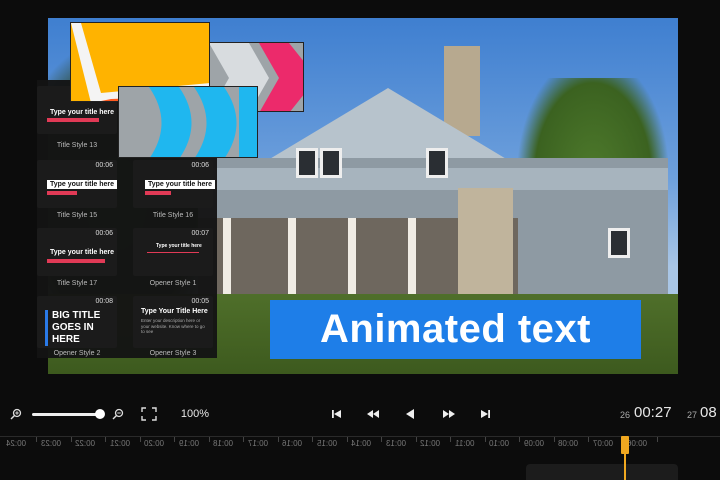  What do you see at coordinates (16, 443) in the screenshot?
I see `ruler-tick-label: 00:24` at bounding box center [16, 443].